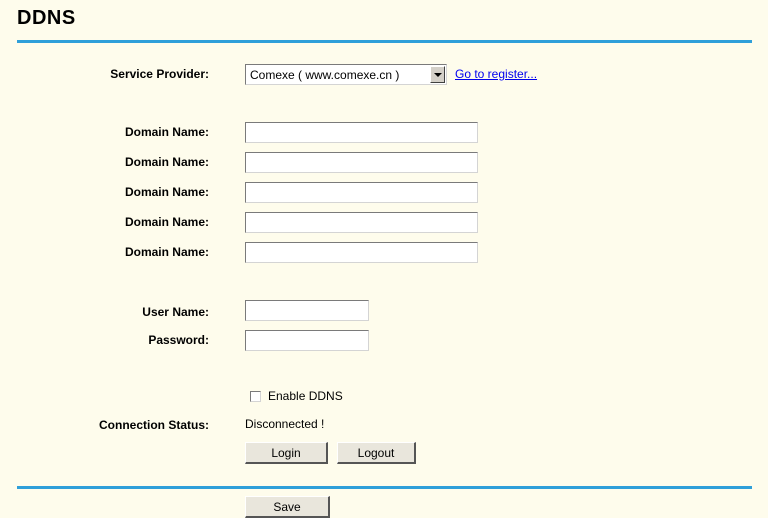 The height and width of the screenshot is (518, 768). What do you see at coordinates (384, 41) in the screenshot?
I see `top-divider` at bounding box center [384, 41].